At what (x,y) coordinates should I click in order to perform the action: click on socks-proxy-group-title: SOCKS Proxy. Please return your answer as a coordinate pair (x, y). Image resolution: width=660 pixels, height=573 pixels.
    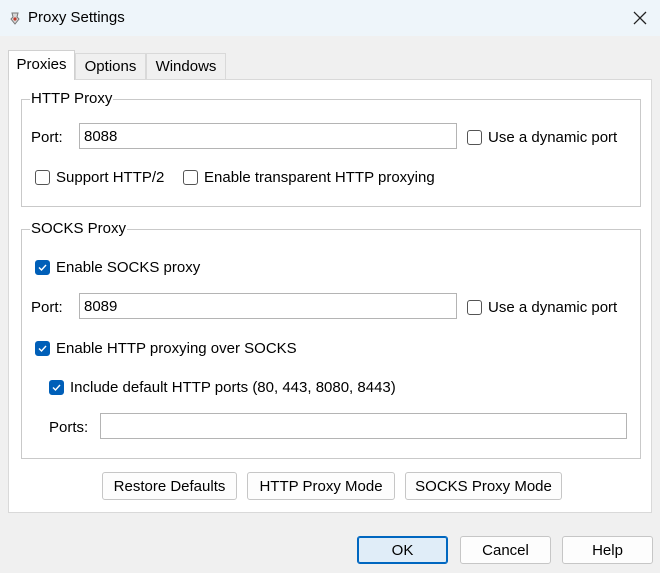
    Looking at the image, I should click on (79, 228).